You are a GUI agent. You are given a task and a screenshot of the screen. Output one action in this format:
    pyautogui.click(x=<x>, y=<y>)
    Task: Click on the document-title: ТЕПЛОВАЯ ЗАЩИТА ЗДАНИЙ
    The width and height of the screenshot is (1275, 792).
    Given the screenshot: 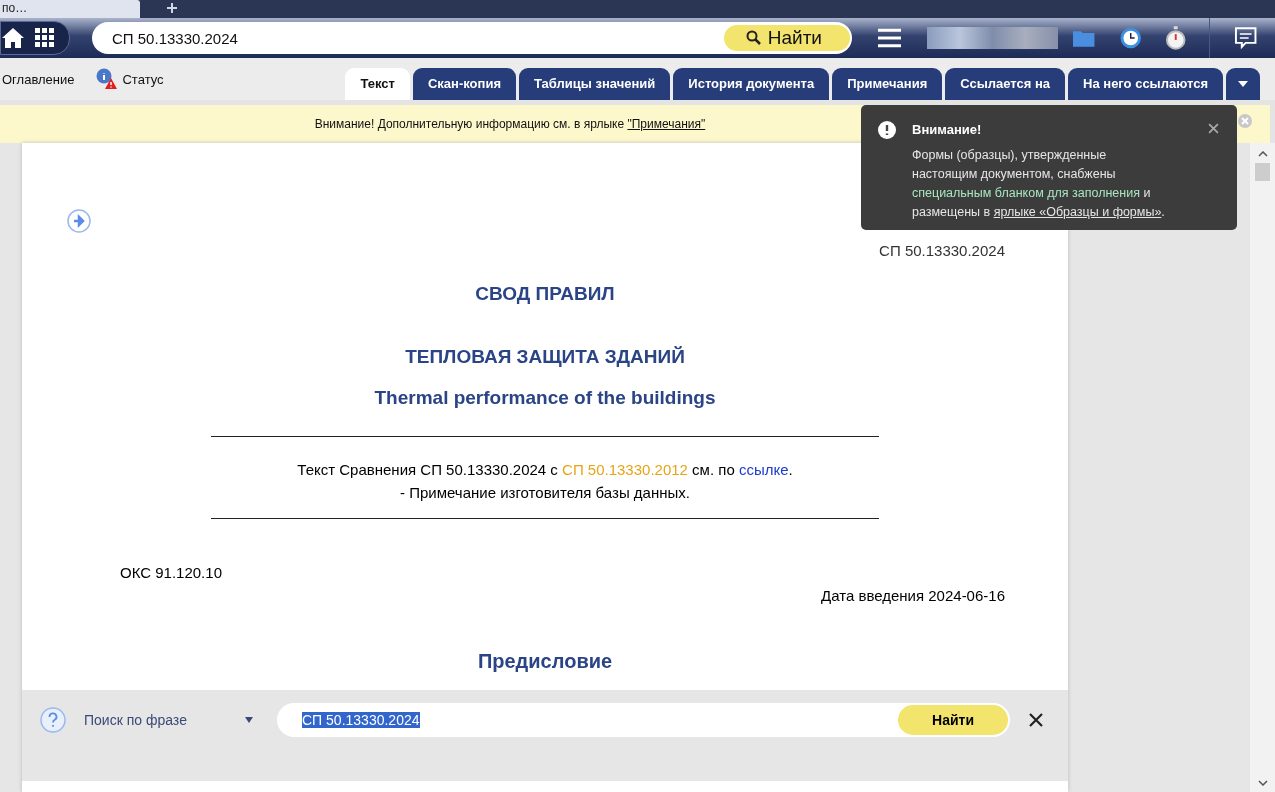 What is the action you would take?
    pyautogui.click(x=545, y=357)
    